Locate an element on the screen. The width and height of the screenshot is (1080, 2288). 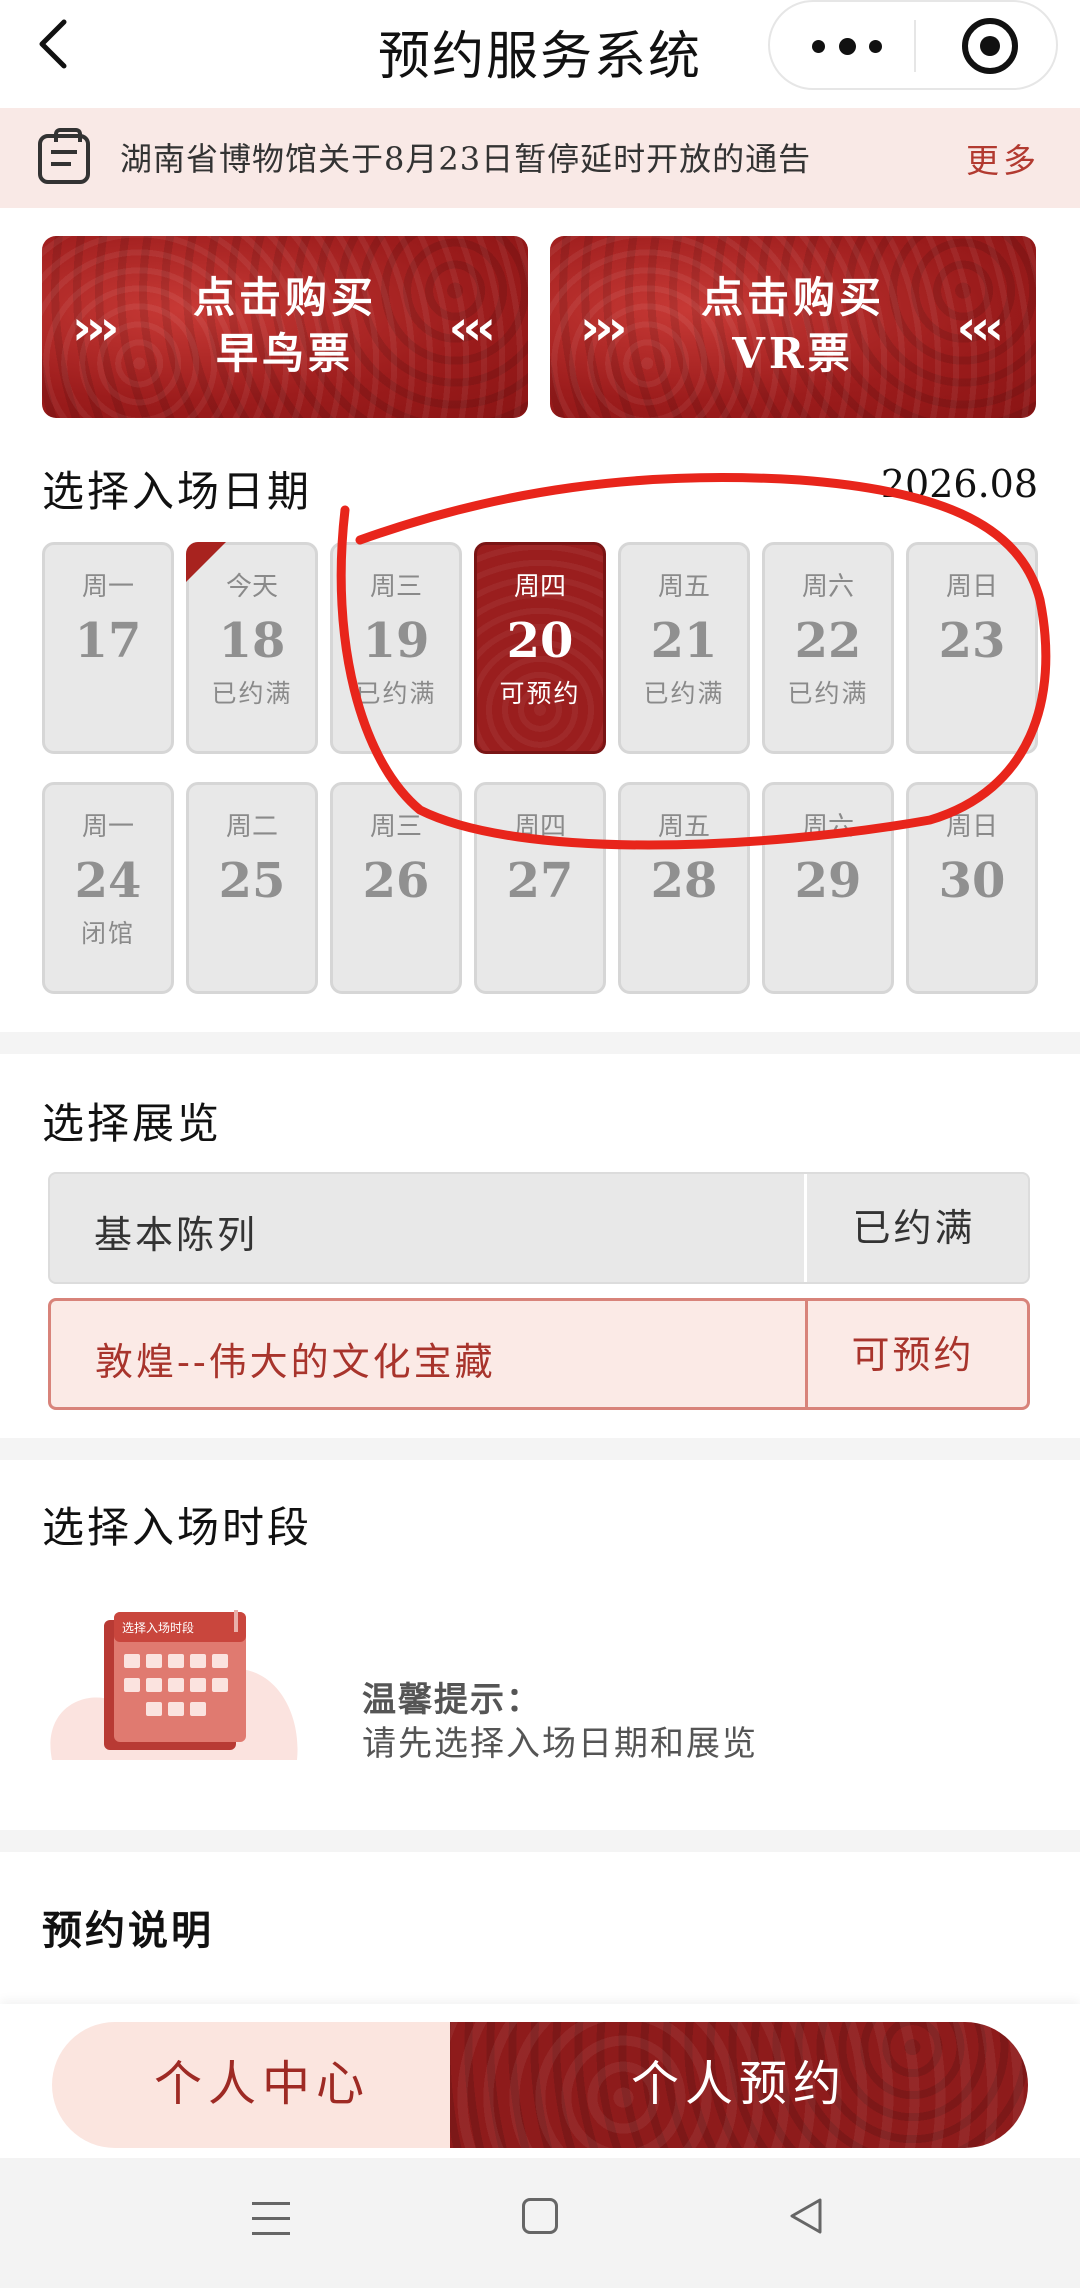
current-month: 2026.08 is located at coordinates (959, 484).